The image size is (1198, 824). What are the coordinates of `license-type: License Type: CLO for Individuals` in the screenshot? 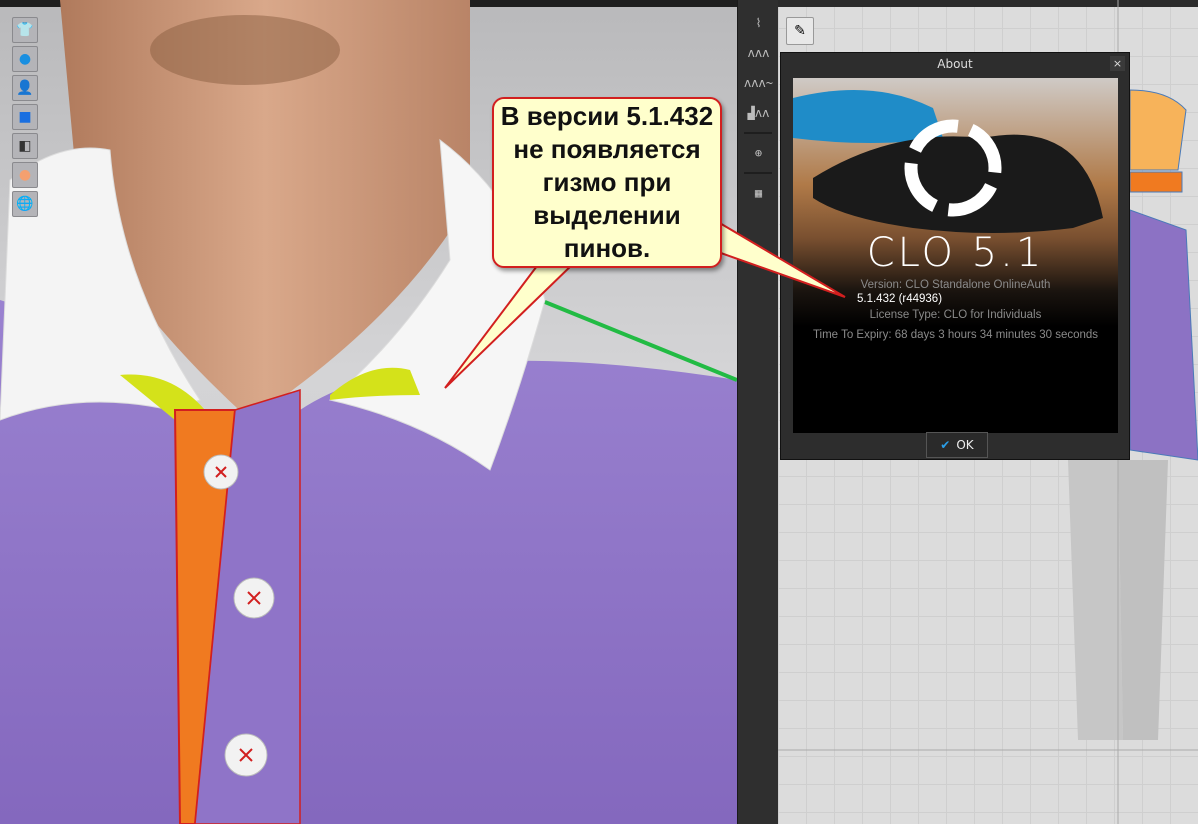 It's located at (955, 315).